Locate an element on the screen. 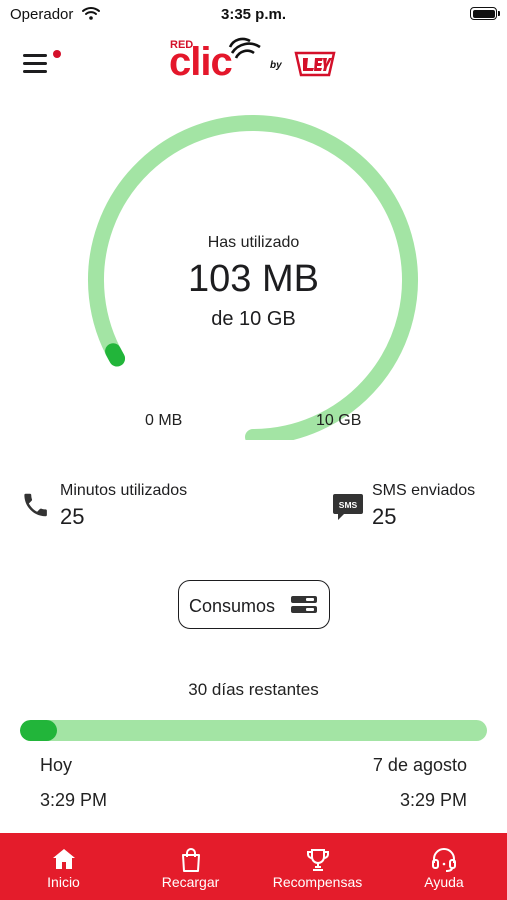 Image resolution: width=507 pixels, height=900 pixels. phone-icon is located at coordinates (35, 507).